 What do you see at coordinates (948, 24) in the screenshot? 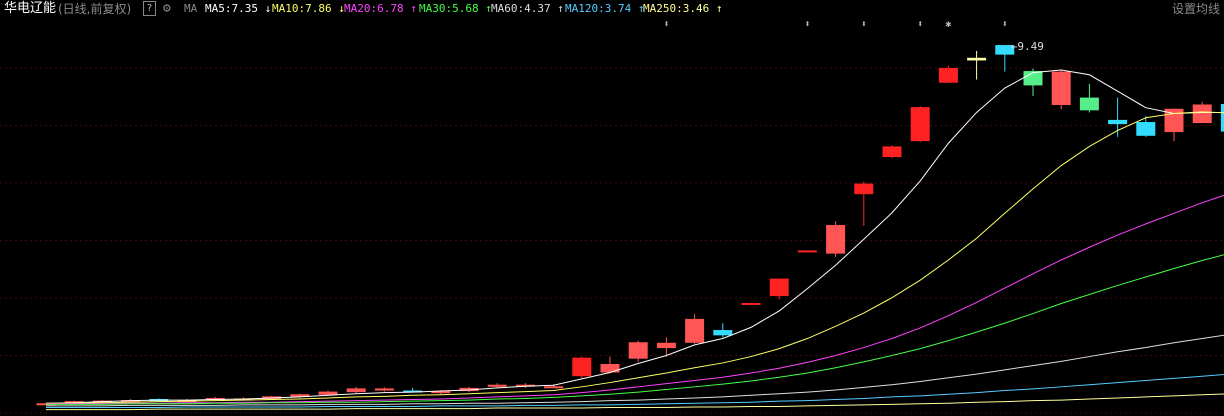
I see `event-marker: ✱` at bounding box center [948, 24].